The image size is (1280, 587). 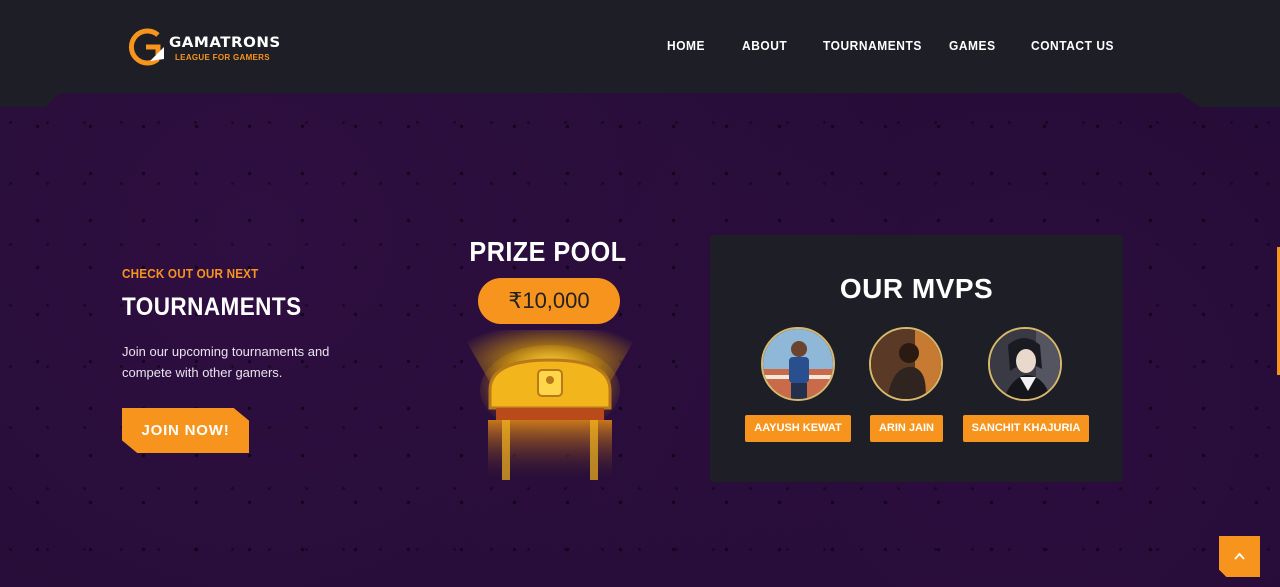 I want to click on chevron-up-icon, so click(x=1239, y=556).